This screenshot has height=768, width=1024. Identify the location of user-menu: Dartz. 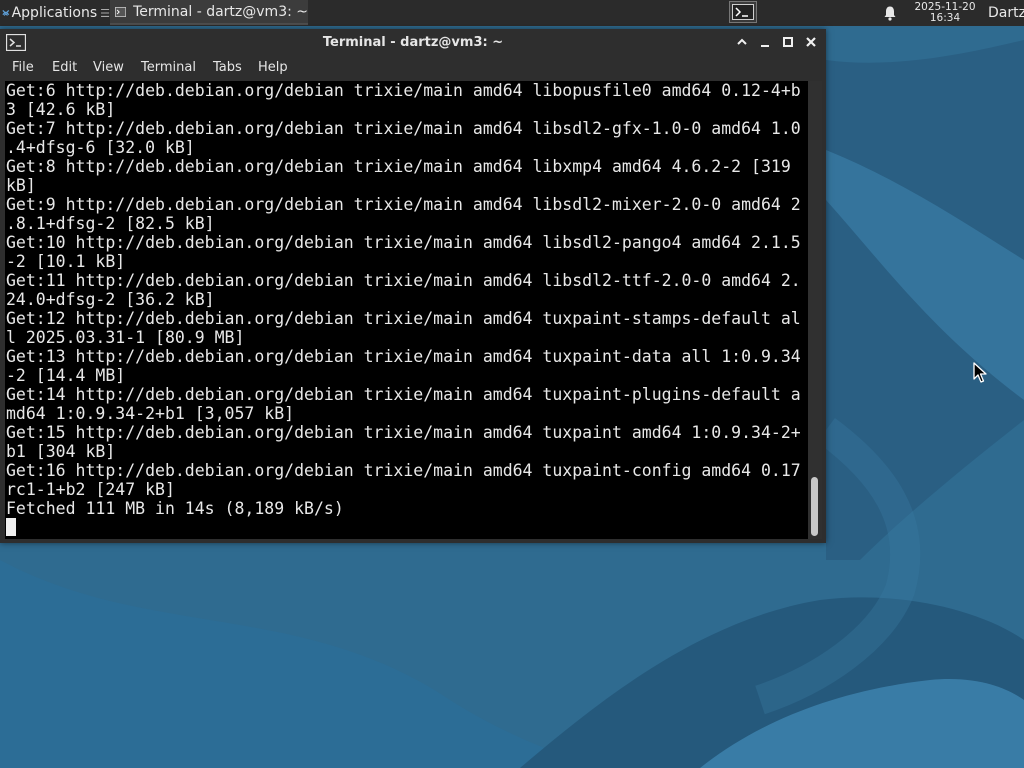
(1006, 13).